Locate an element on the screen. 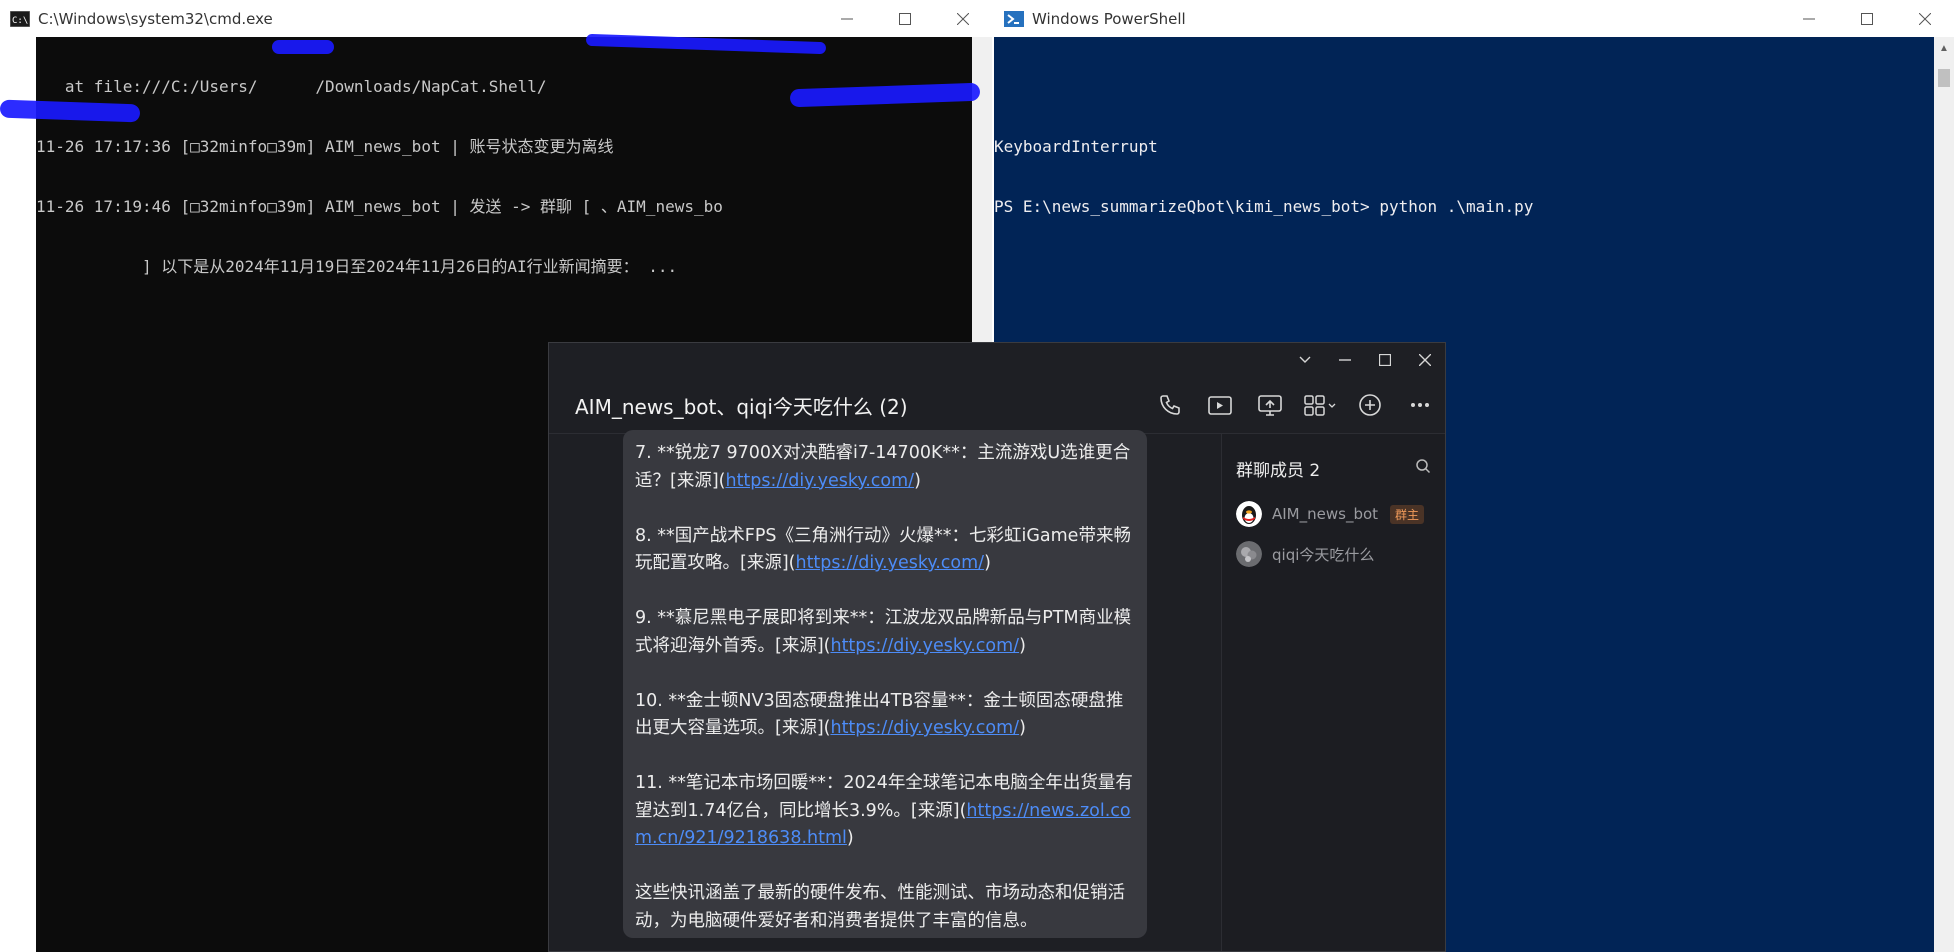 The image size is (1954, 952). console-line: KeyboardInterrupt is located at coordinates (1076, 146).